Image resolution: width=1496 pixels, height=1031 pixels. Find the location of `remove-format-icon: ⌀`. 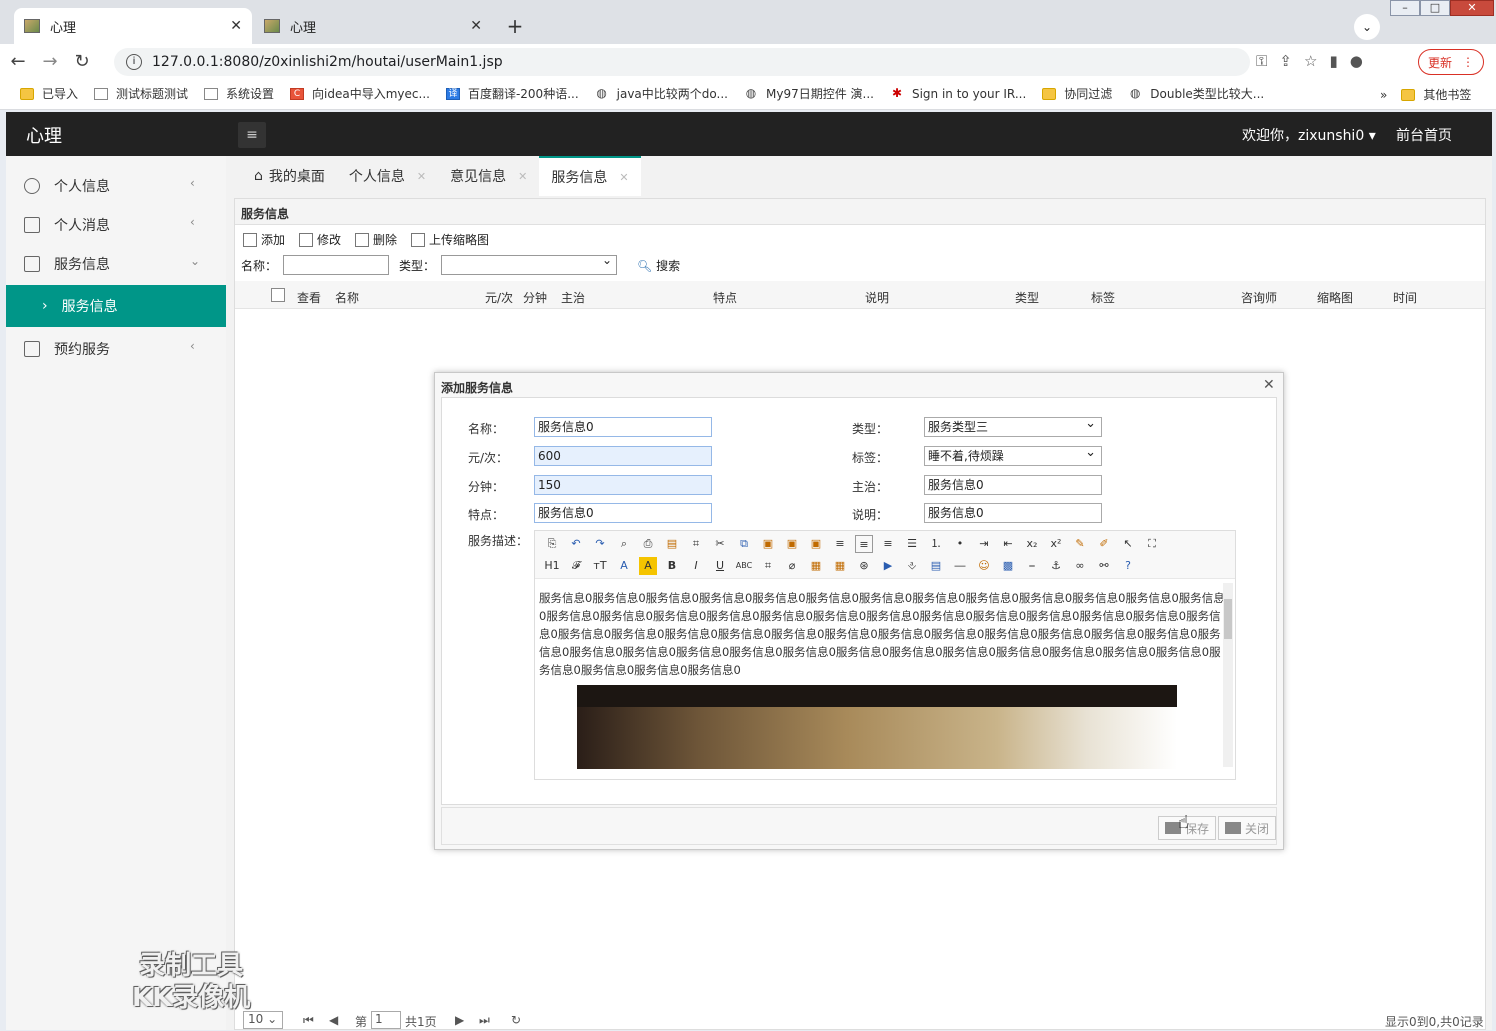

remove-format-icon: ⌀ is located at coordinates (792, 566).